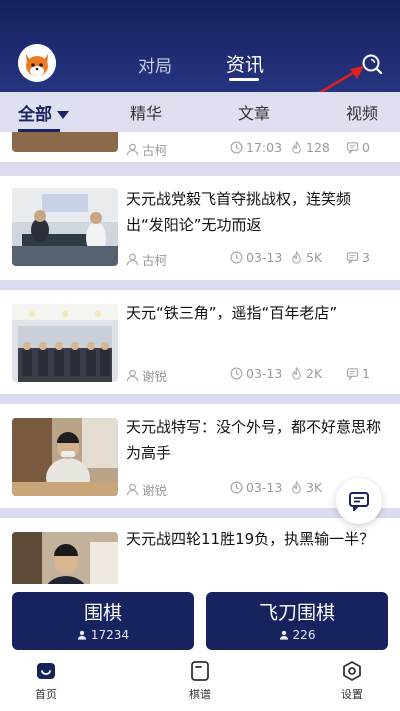 The image size is (400, 711). What do you see at coordinates (46, 671) in the screenshot?
I see `home-icon` at bounding box center [46, 671].